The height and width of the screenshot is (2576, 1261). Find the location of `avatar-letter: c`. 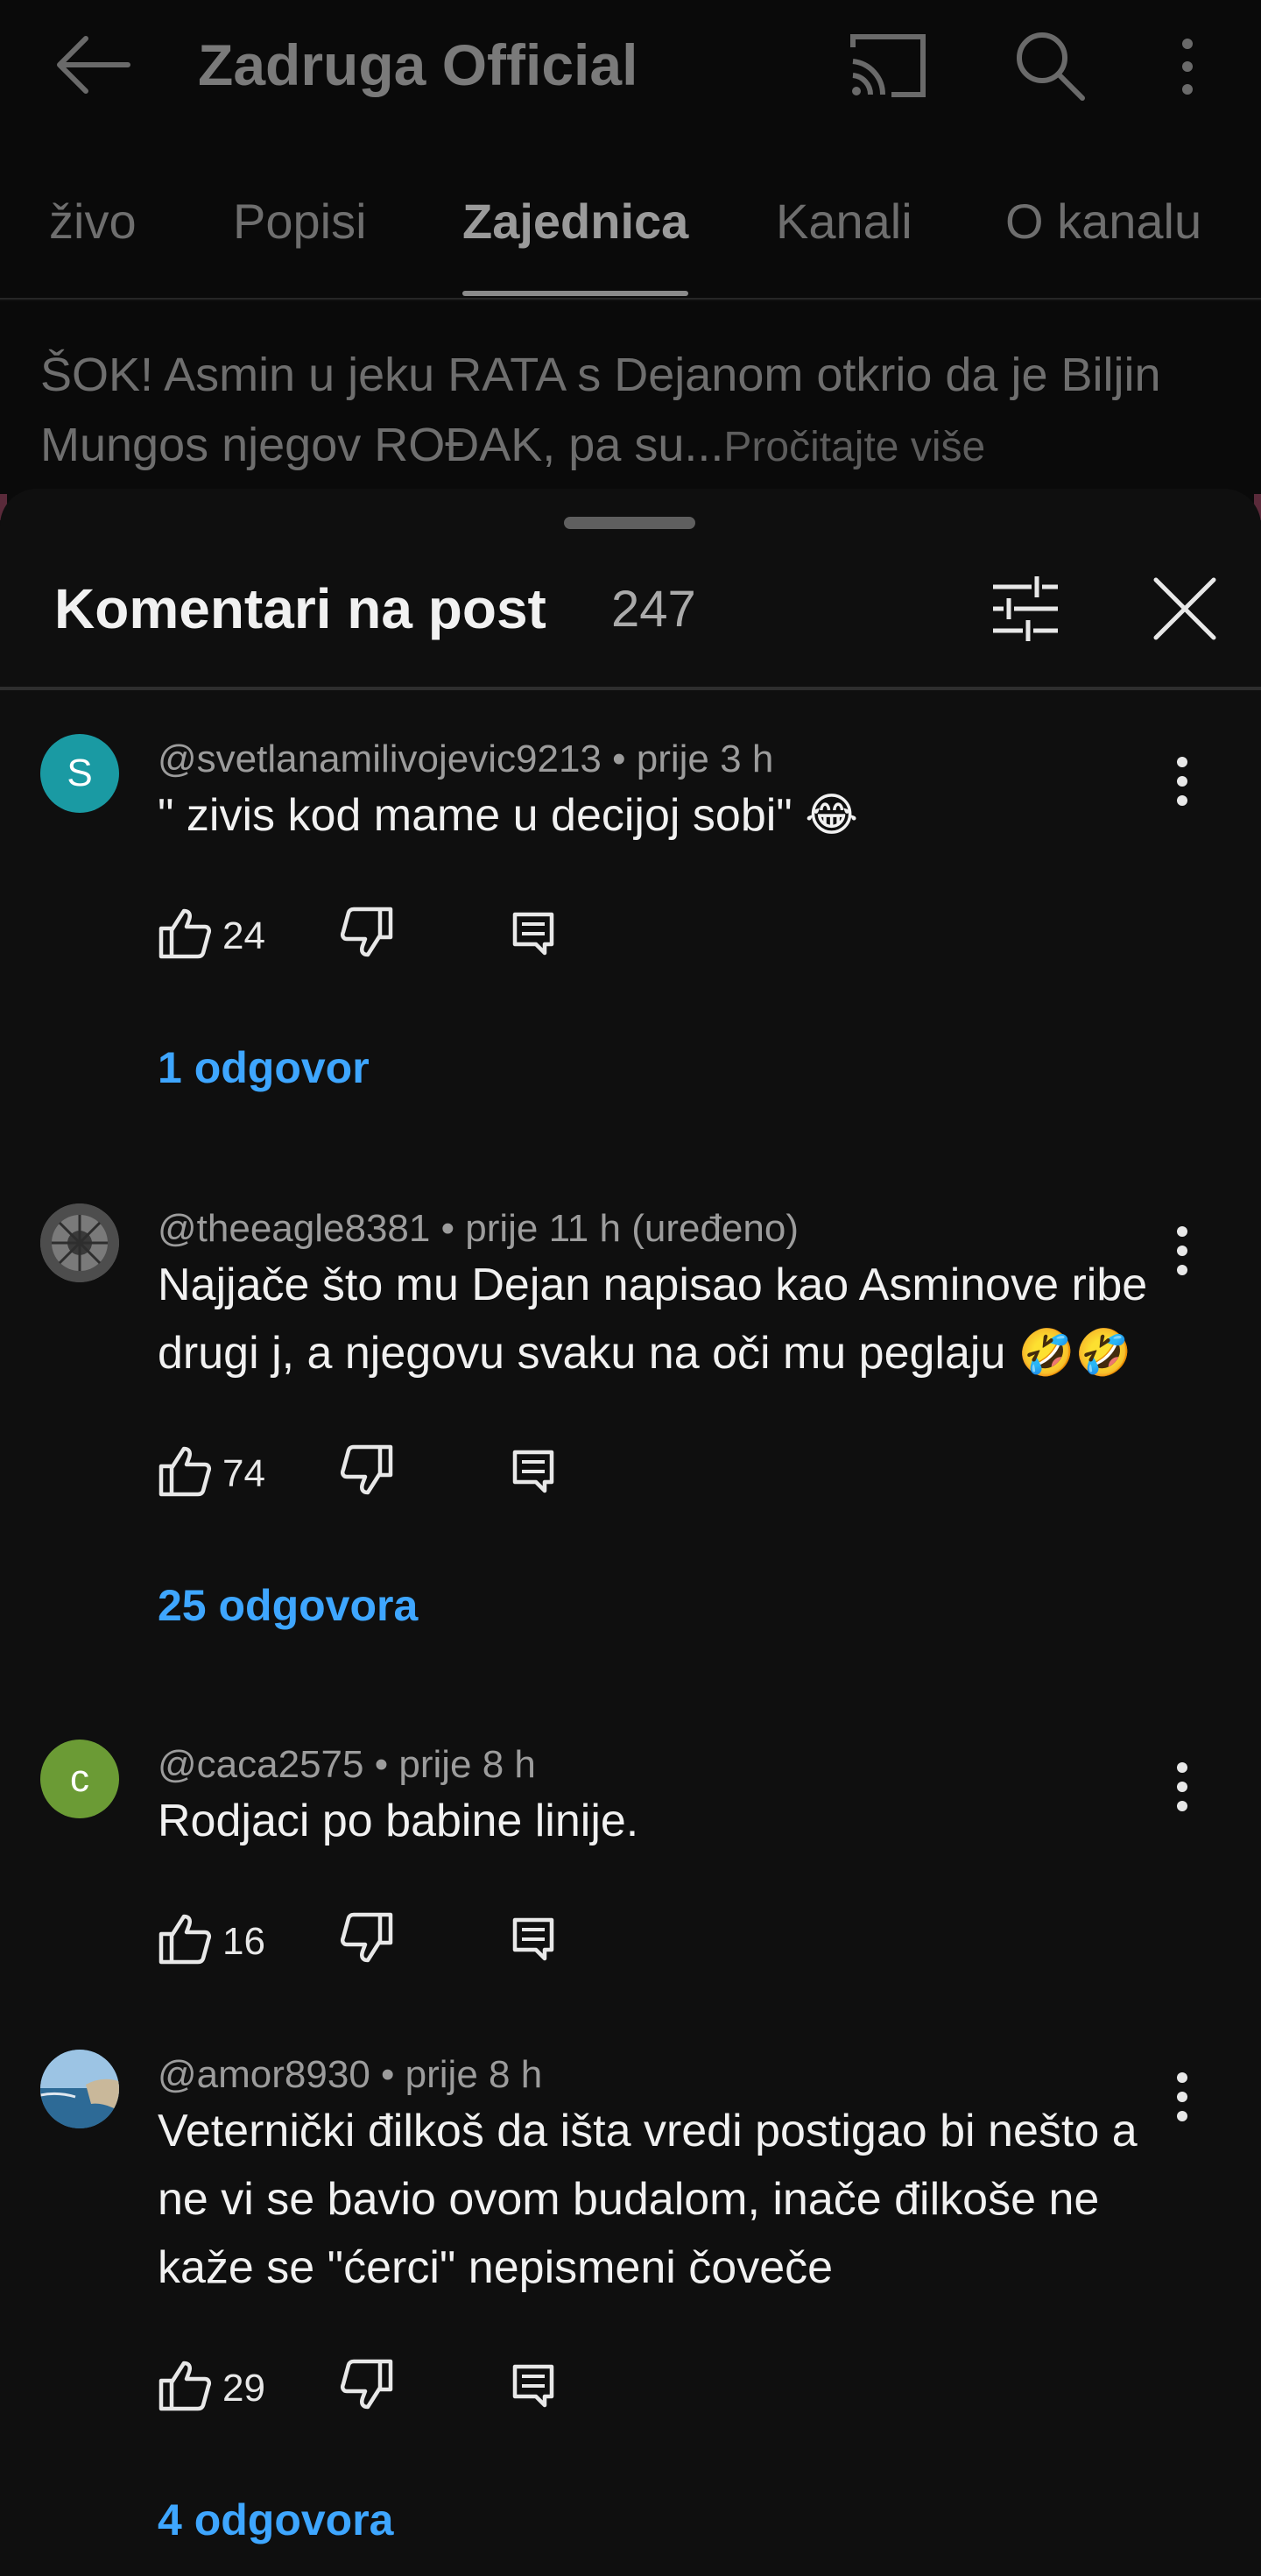

avatar-letter: c is located at coordinates (79, 1778).